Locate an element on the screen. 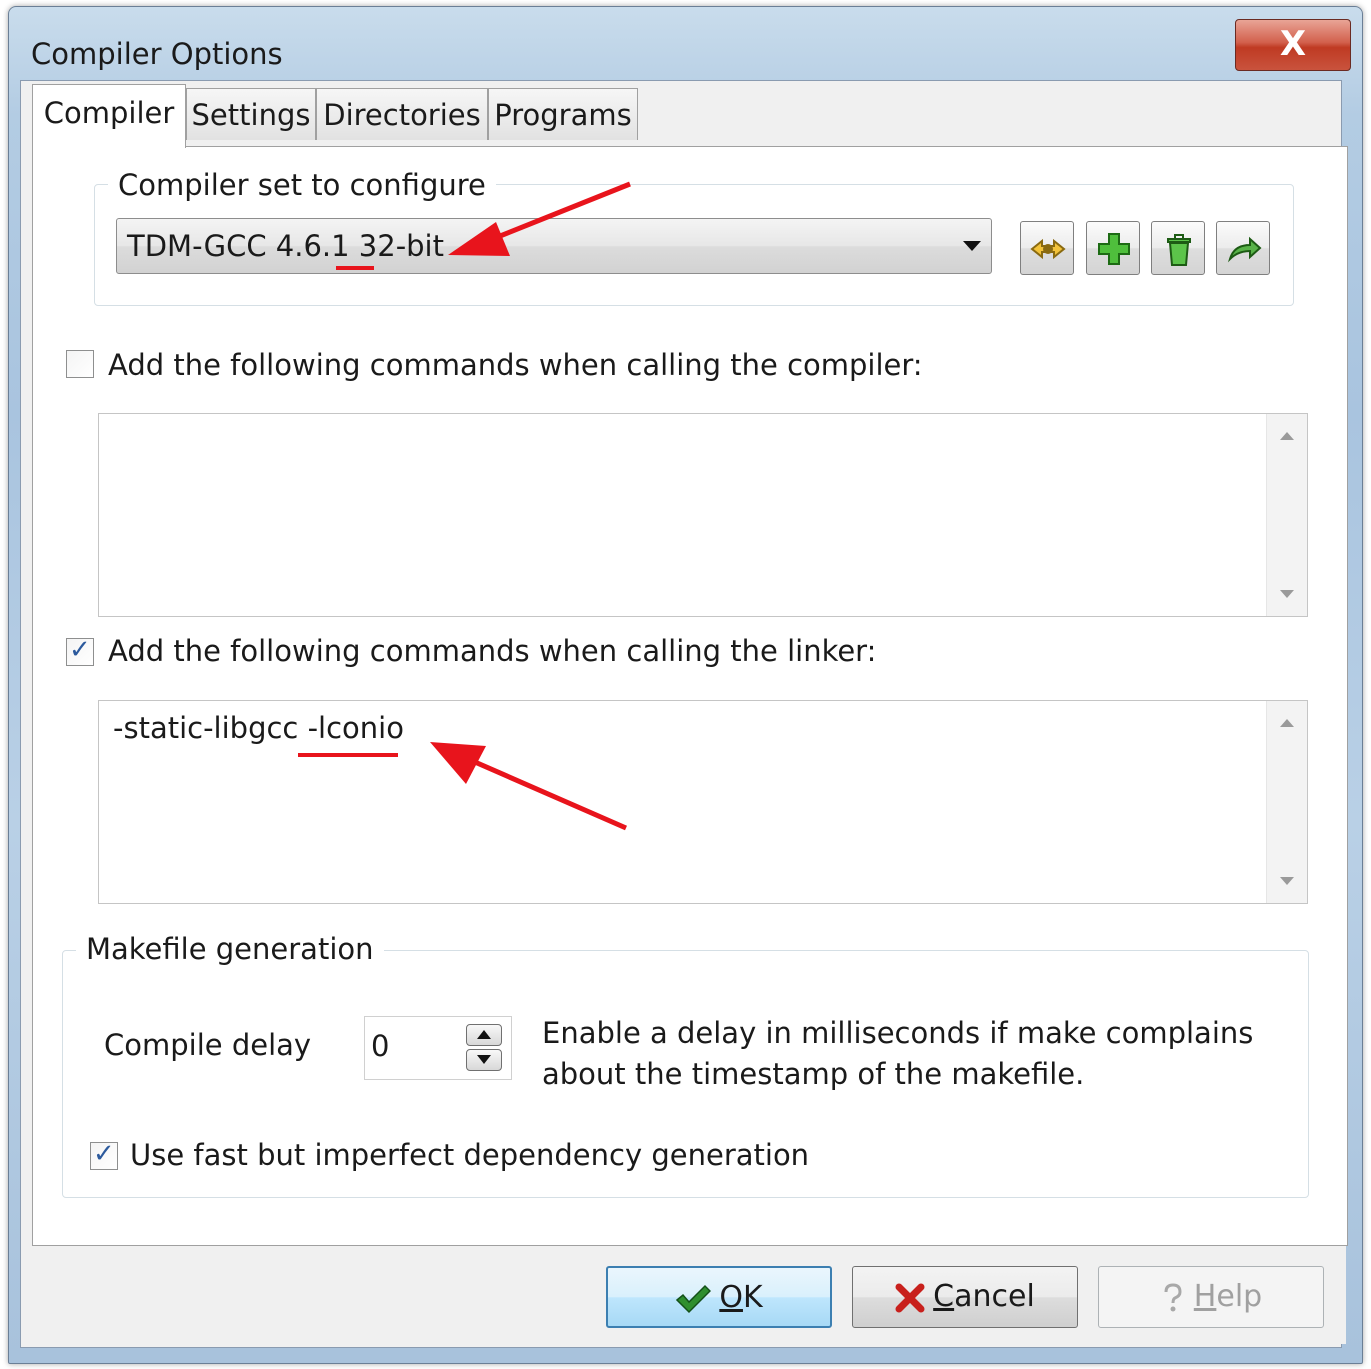 This screenshot has width=1371, height=1369. delete-compiler-button is located at coordinates (1178, 248).